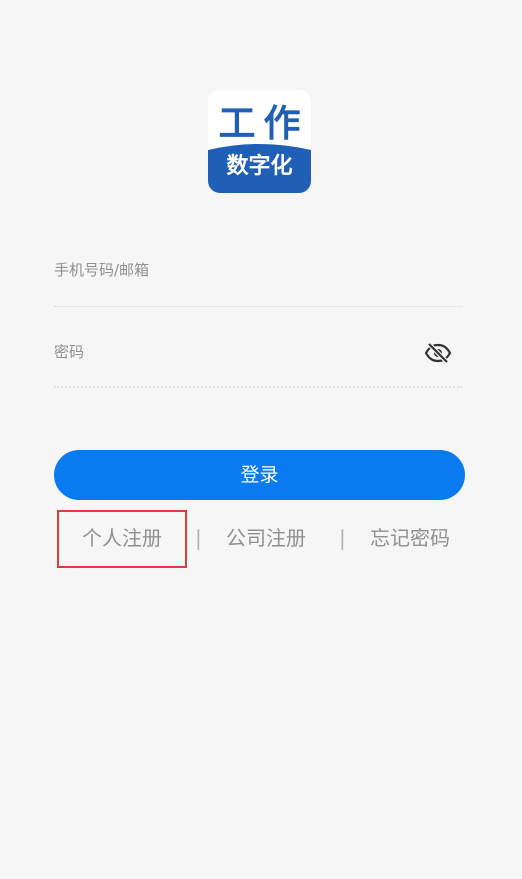  What do you see at coordinates (224, 352) in the screenshot?
I see `password-input` at bounding box center [224, 352].